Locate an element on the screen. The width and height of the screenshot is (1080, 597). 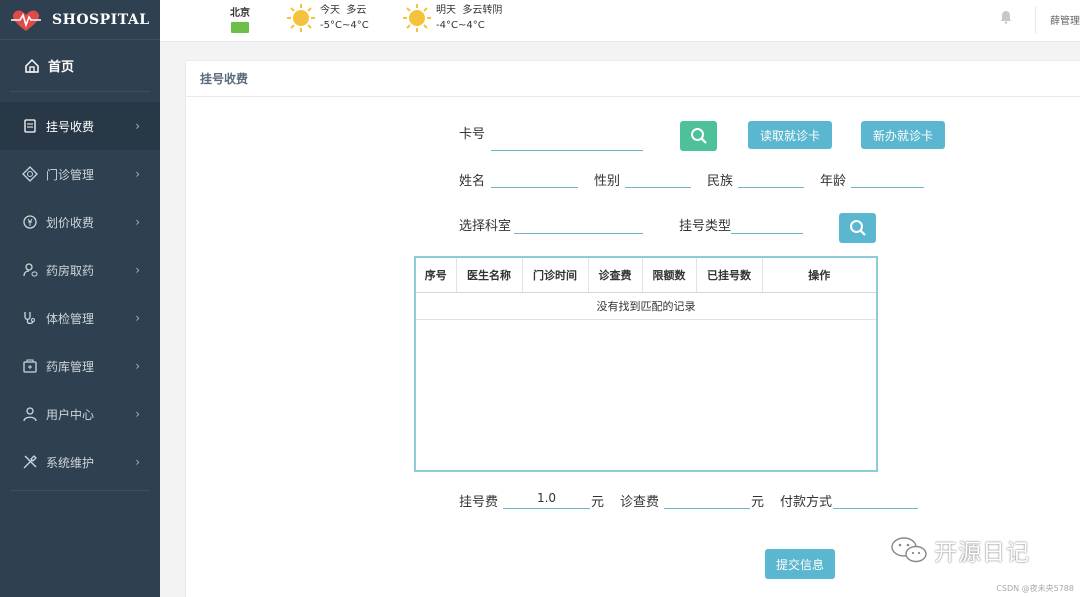
consultation-fee-input is located at coordinates (707, 500).